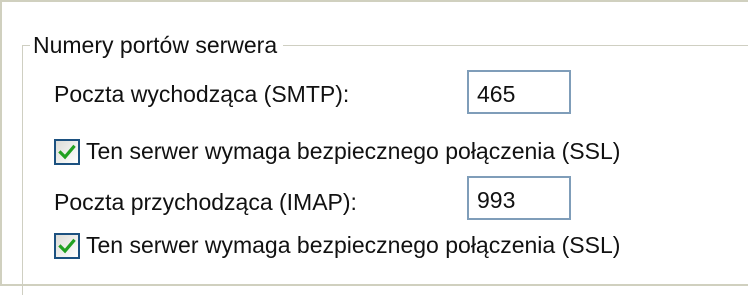  I want to click on smtp-port-input, so click(519, 92).